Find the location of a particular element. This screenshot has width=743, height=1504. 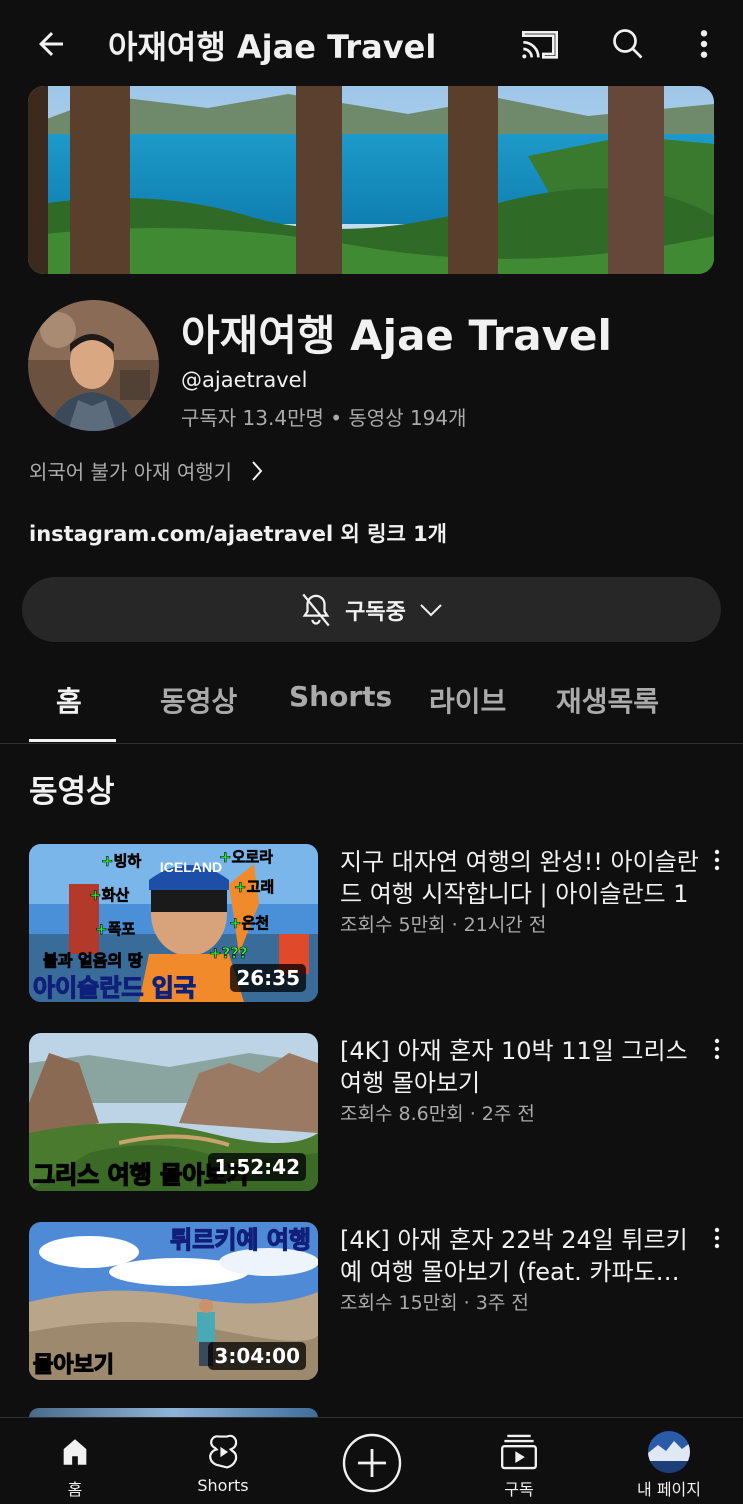

nav-subscriptions-label: 구독 is located at coordinates (519, 1489).